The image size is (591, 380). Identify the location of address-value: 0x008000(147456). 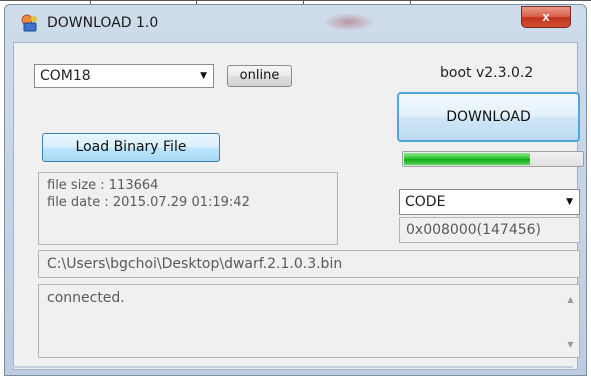
(474, 230).